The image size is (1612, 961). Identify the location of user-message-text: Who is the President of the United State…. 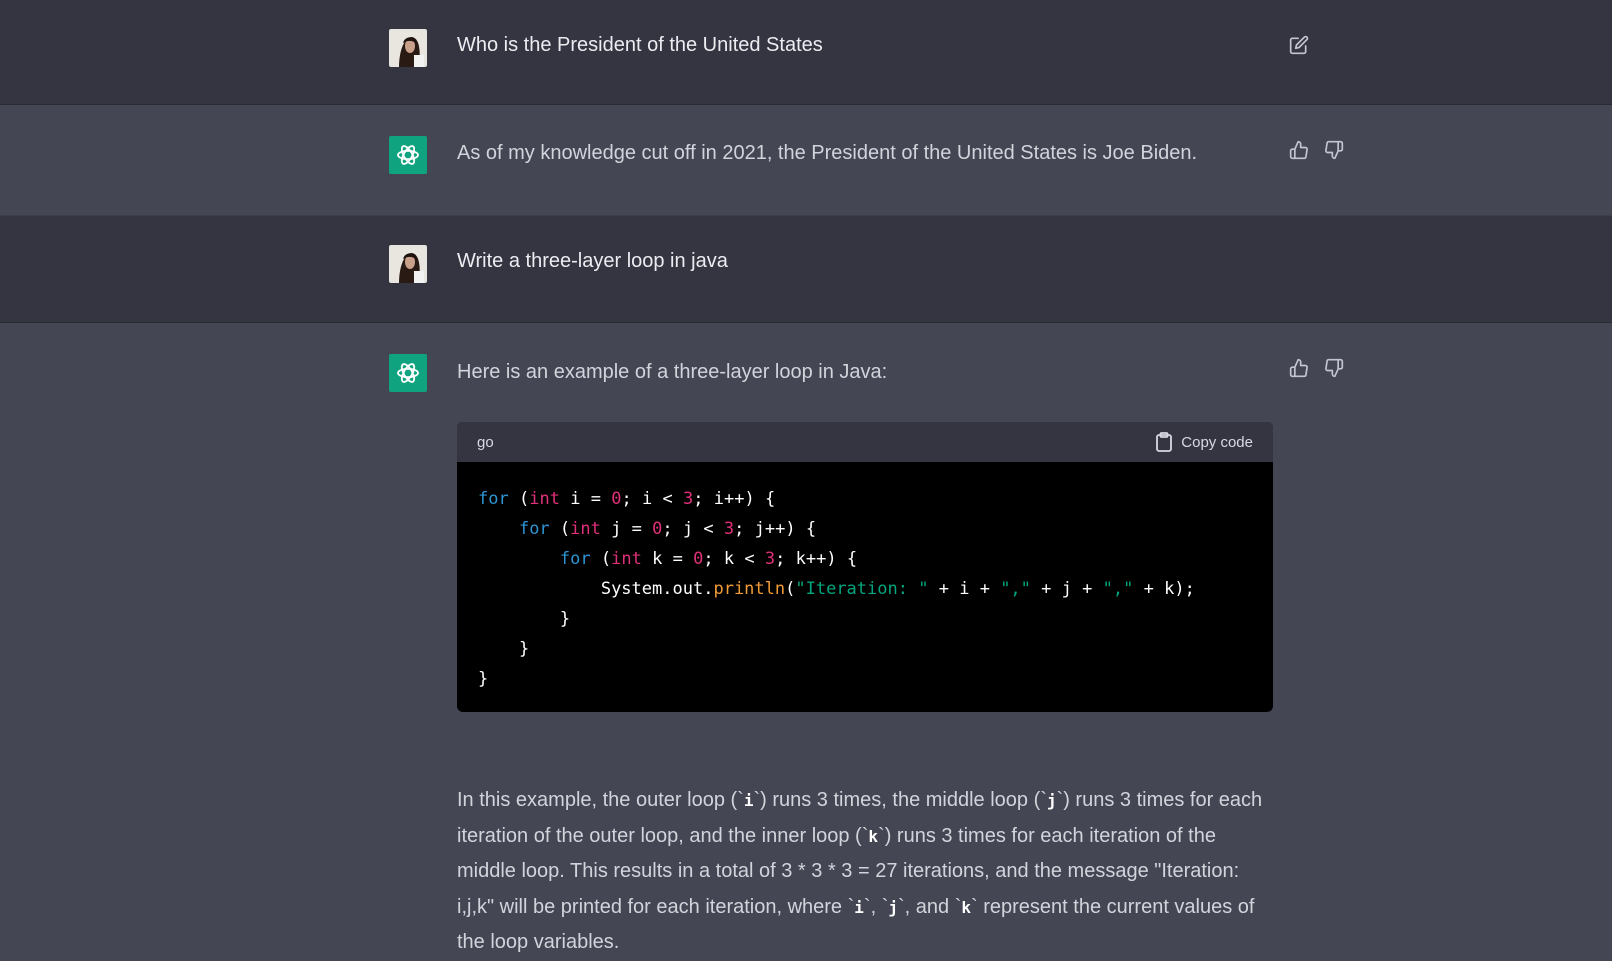
(640, 45).